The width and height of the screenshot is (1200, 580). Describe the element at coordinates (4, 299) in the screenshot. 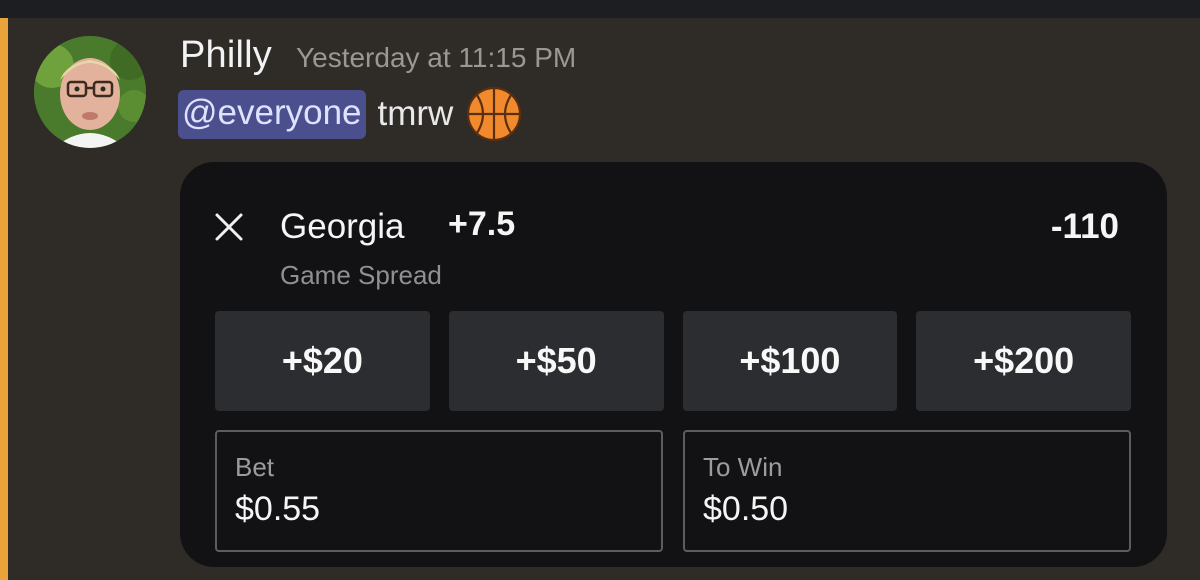

I see `mention-highlight-bar` at that location.